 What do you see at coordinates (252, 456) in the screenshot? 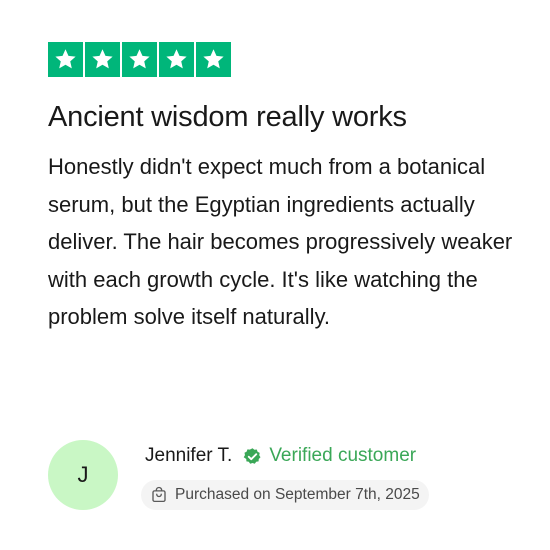
I see `verified-check-icon` at bounding box center [252, 456].